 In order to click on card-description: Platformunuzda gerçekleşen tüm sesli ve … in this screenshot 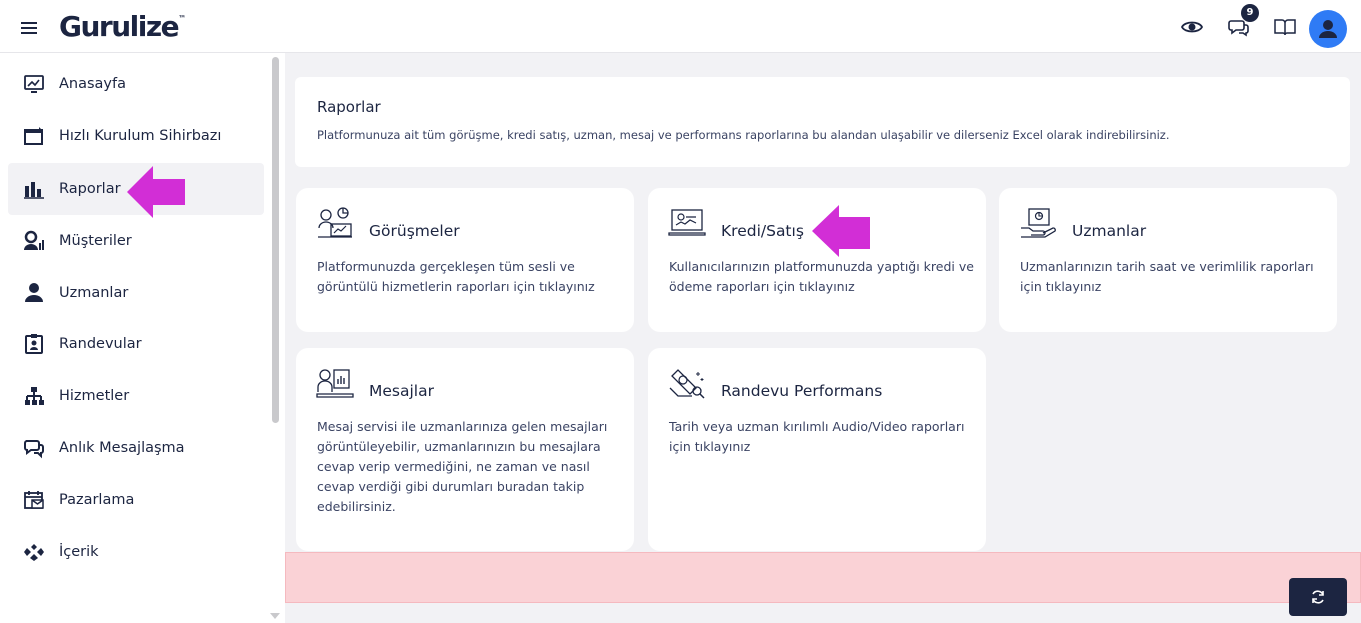, I will do `click(456, 276)`.